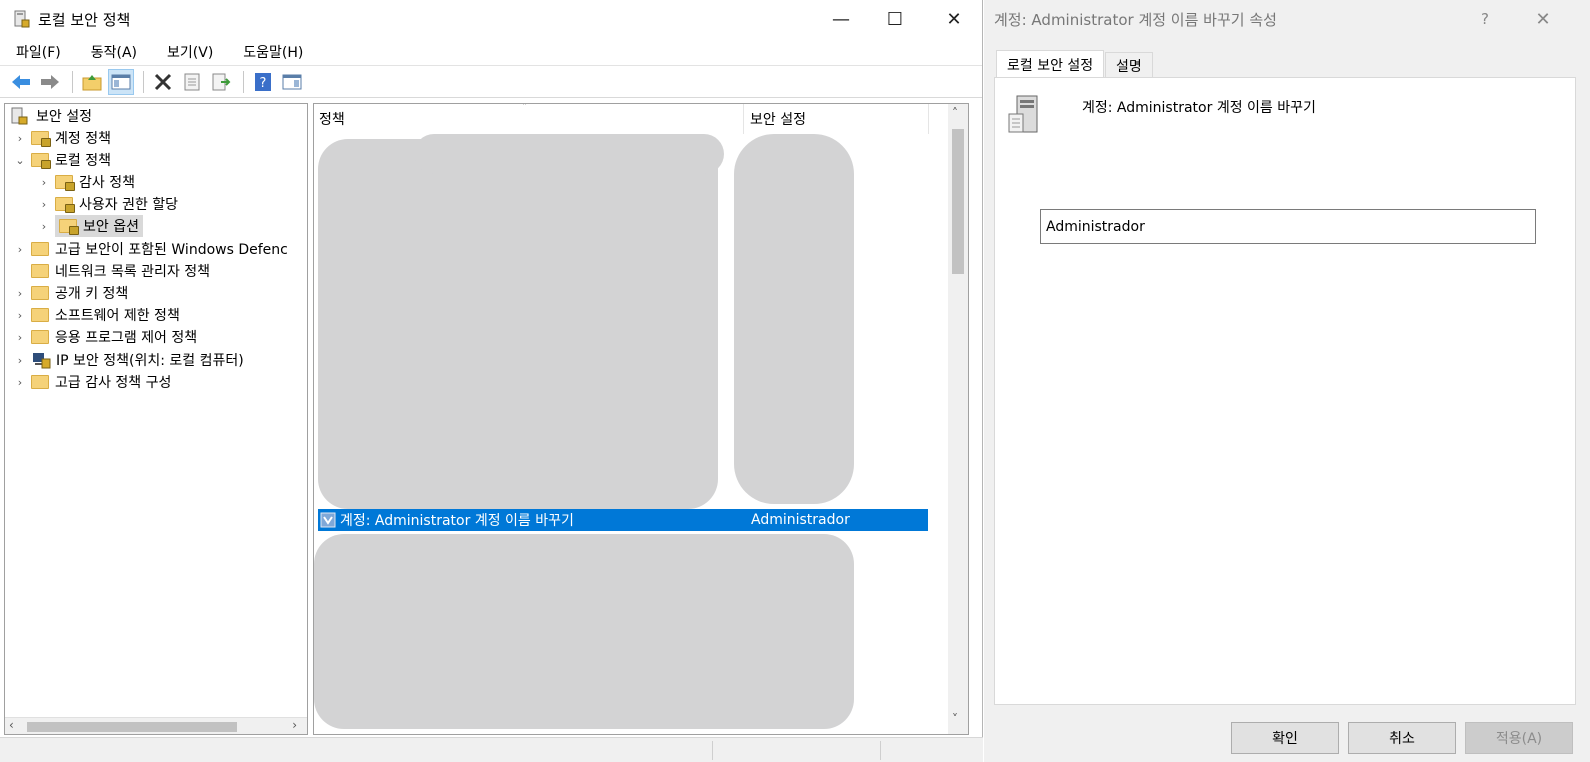 The image size is (1590, 762). I want to click on policy-icon, so click(328, 520).